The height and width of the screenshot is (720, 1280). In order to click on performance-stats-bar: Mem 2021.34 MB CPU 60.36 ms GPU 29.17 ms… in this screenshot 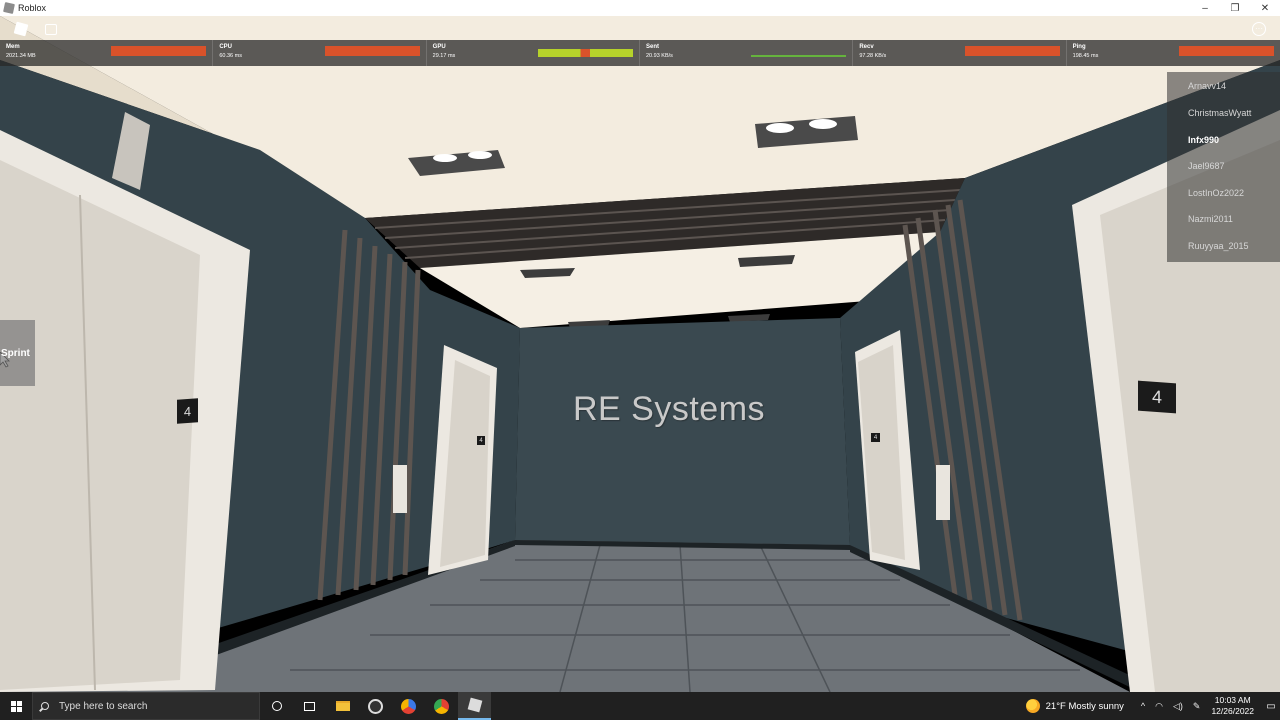, I will do `click(640, 53)`.